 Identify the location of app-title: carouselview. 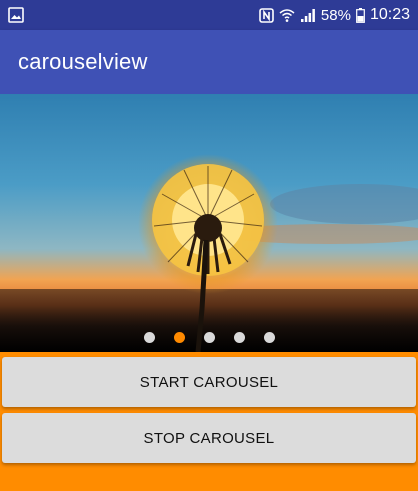
(83, 61).